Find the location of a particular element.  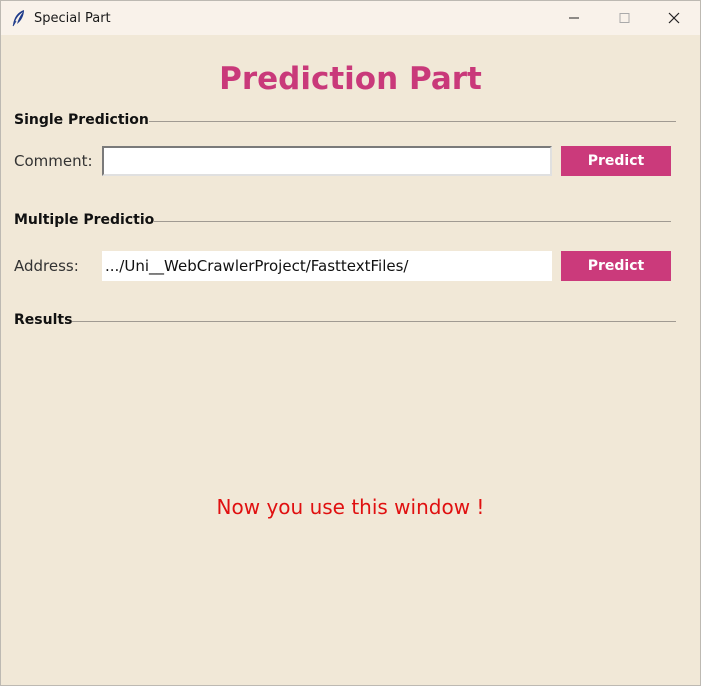

multiple-prediction-label: Multiple Predictio is located at coordinates (84, 220).